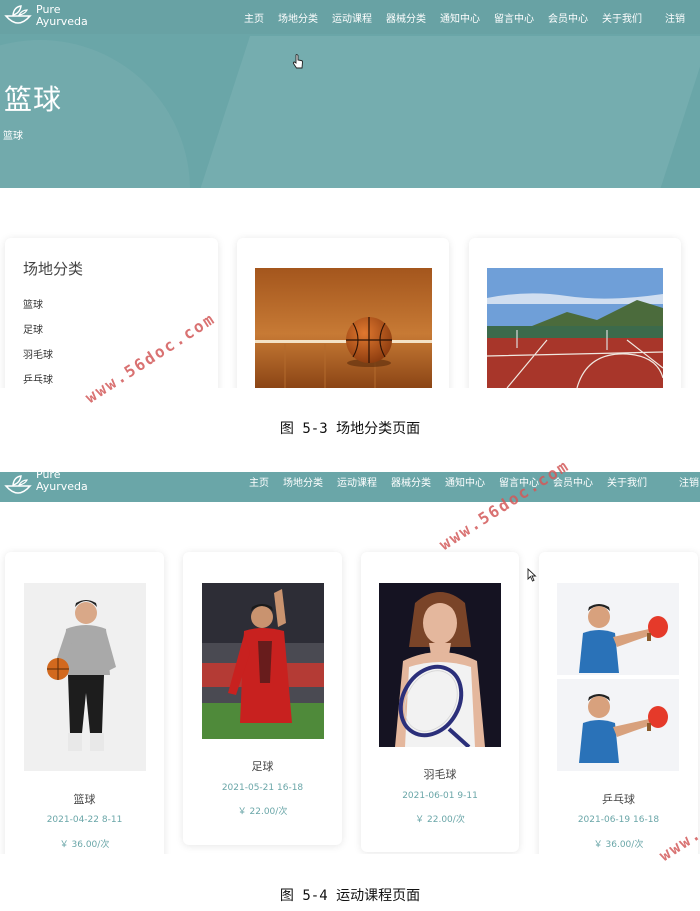 Image resolution: width=700 pixels, height=911 pixels. What do you see at coordinates (85, 677) in the screenshot?
I see `course-photo-basketball` at bounding box center [85, 677].